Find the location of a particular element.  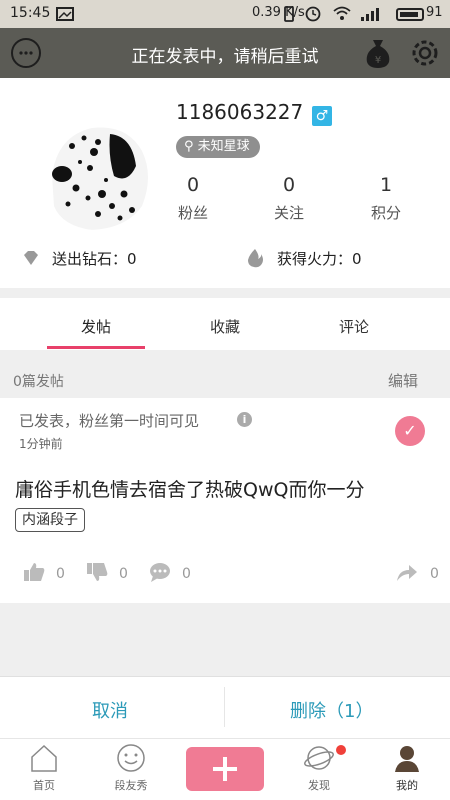

post-time: 1分钟前 is located at coordinates (41, 444).